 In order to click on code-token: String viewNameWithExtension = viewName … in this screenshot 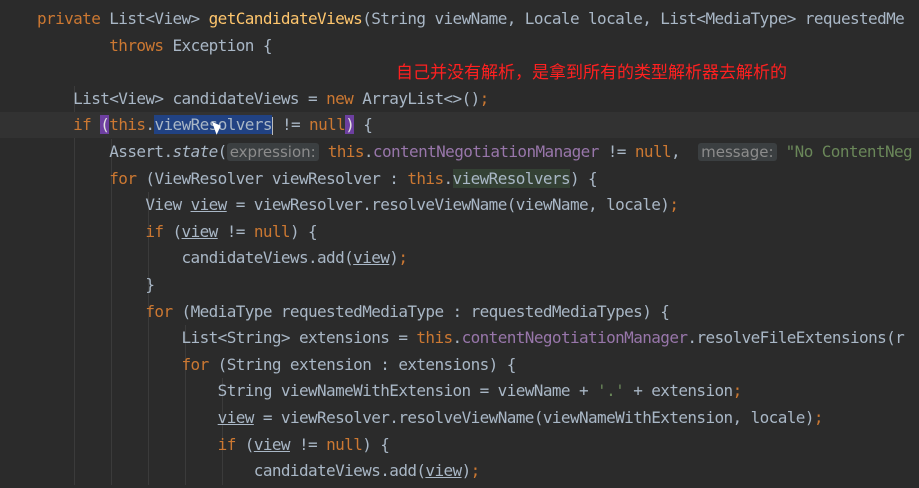, I will do `click(317, 391)`.